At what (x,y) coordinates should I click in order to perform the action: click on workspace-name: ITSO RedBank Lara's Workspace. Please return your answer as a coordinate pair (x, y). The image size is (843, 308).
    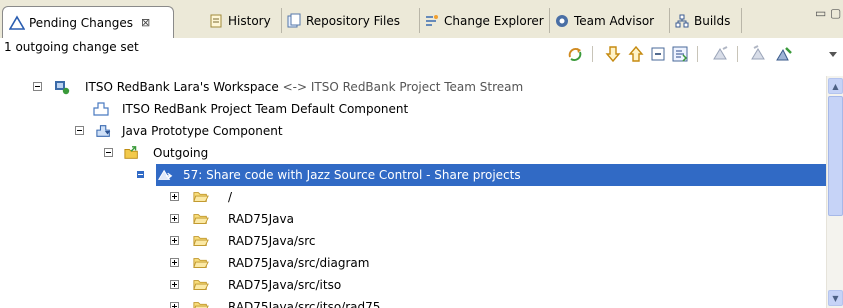
    Looking at the image, I should click on (182, 87).